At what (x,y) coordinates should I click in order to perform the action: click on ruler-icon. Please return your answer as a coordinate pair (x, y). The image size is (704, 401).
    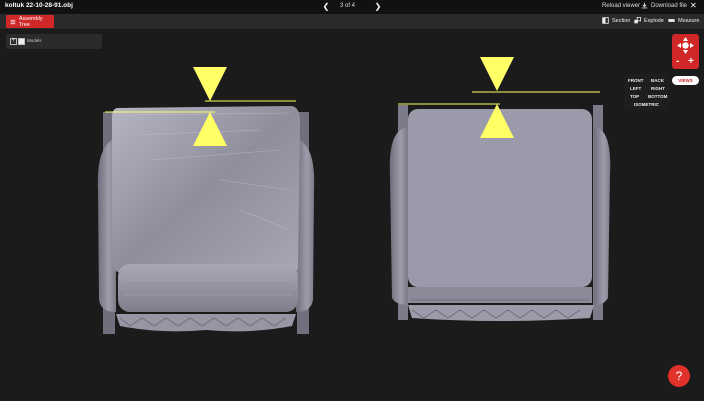
    Looking at the image, I should click on (671, 20).